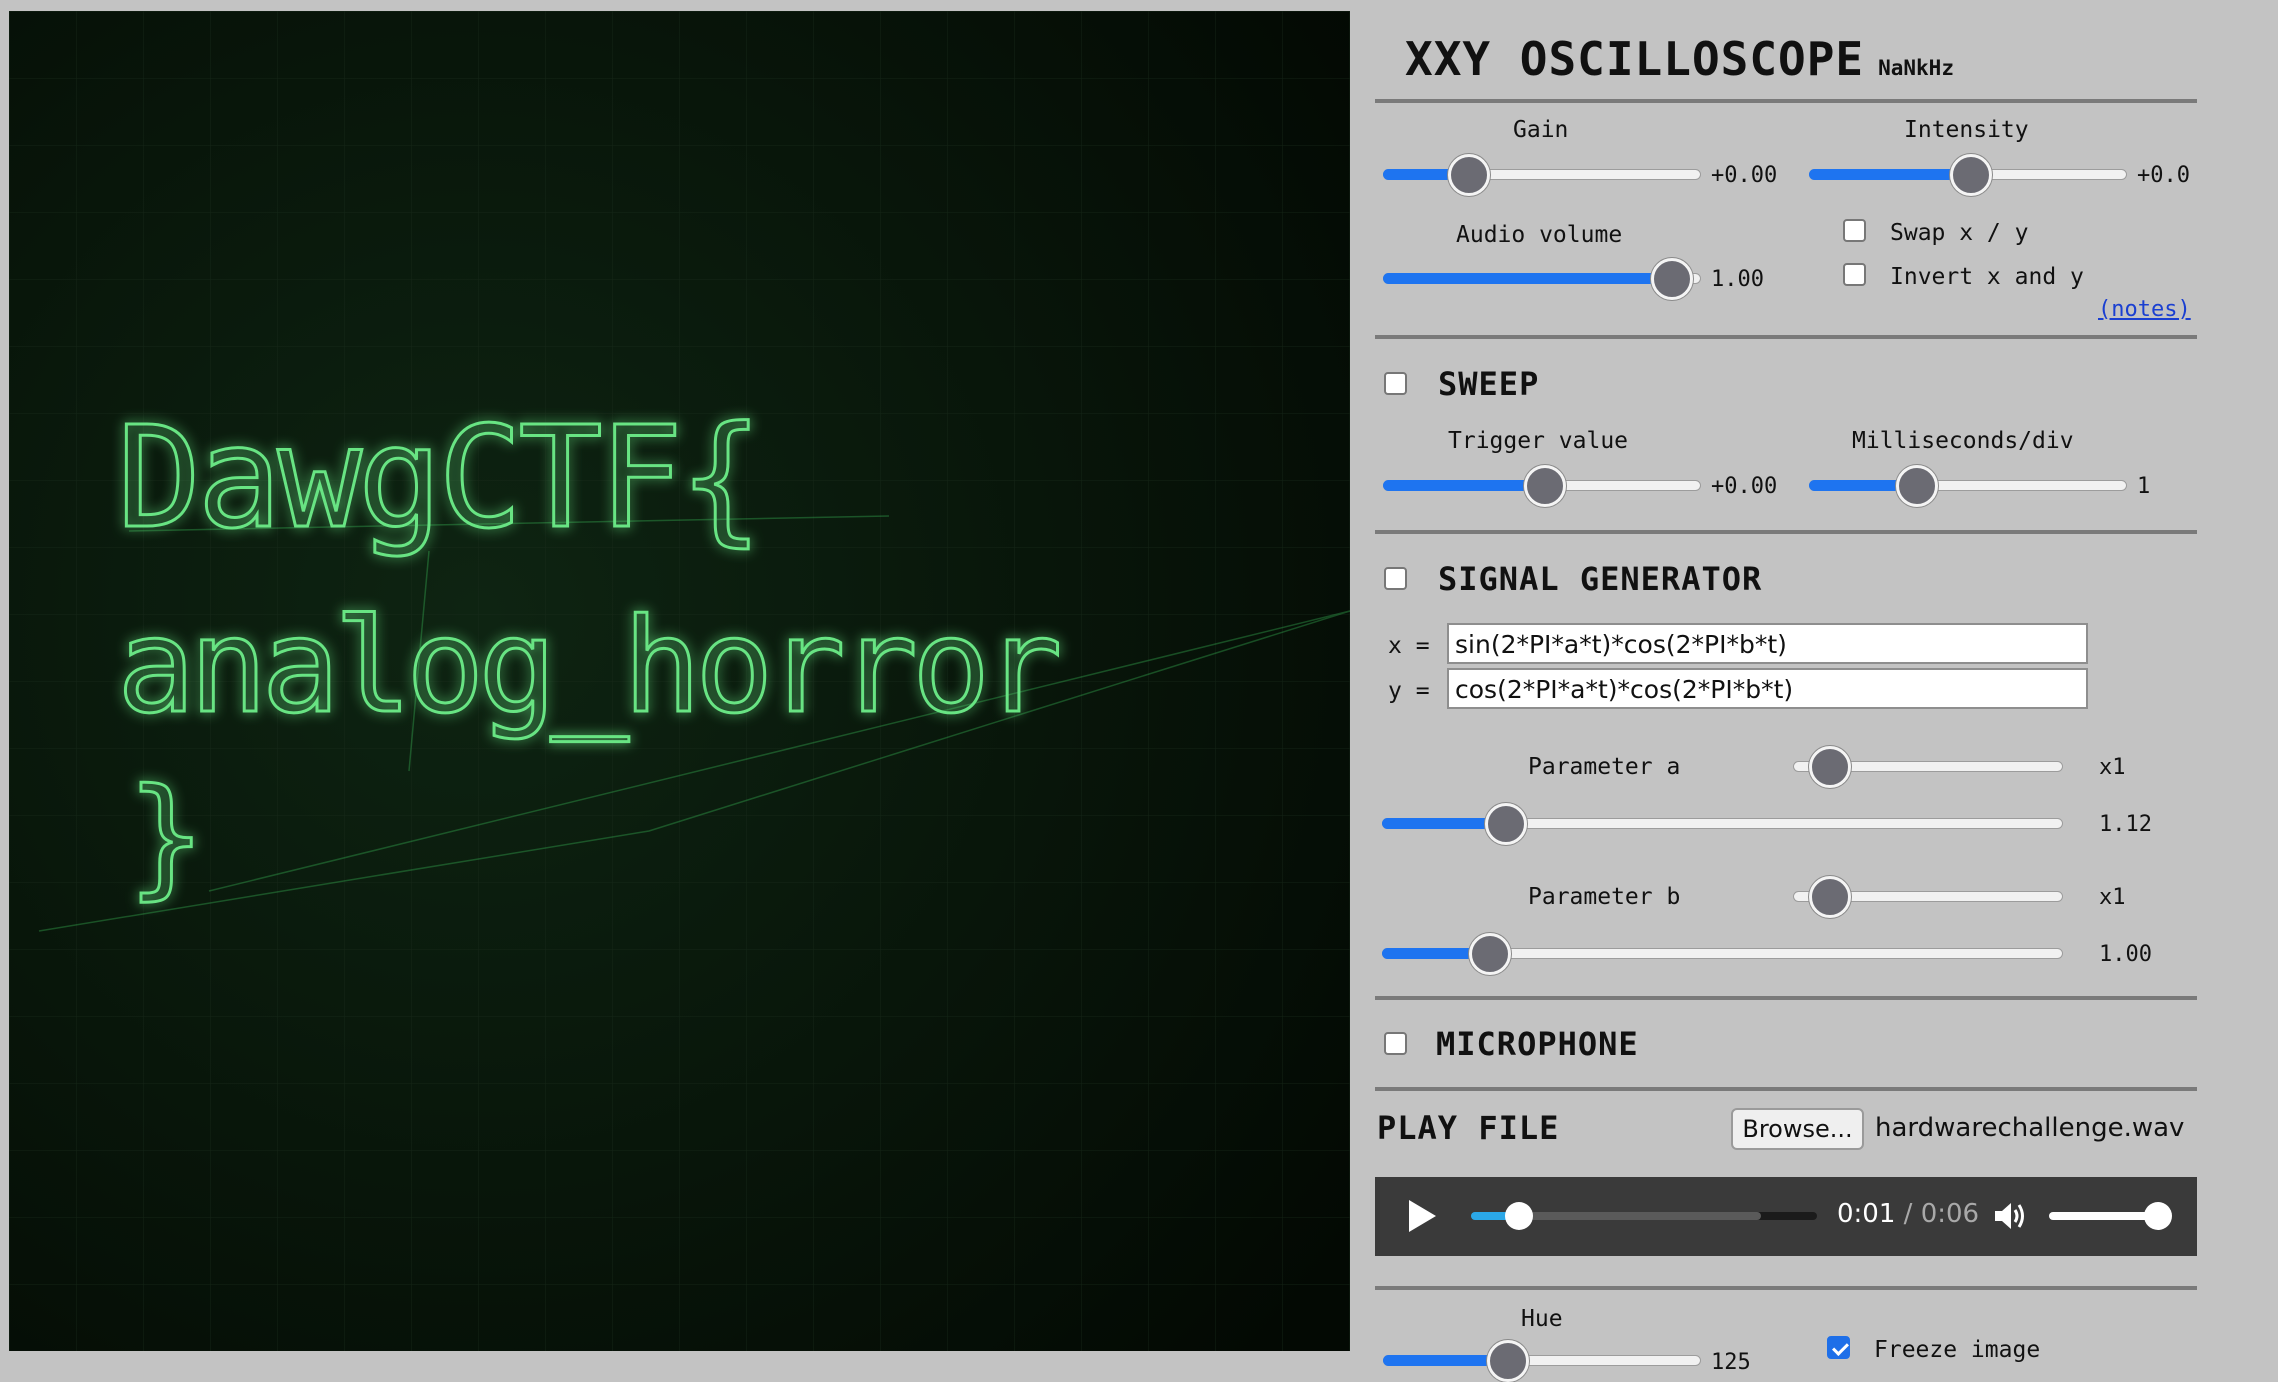 The width and height of the screenshot is (2278, 1382). Describe the element at coordinates (1604, 767) in the screenshot. I see `parameter-a-label: Parameter a` at that location.